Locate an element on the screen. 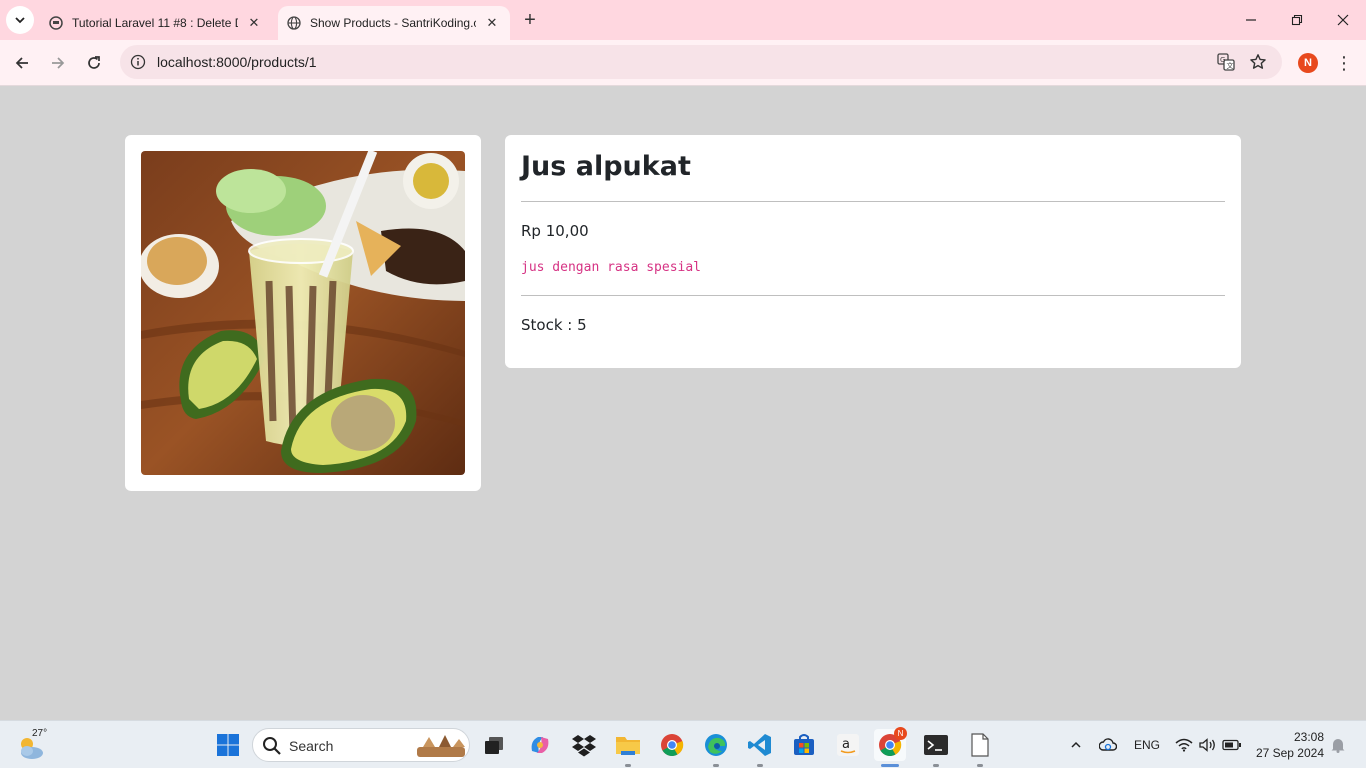  forward-button is located at coordinates (58, 63).